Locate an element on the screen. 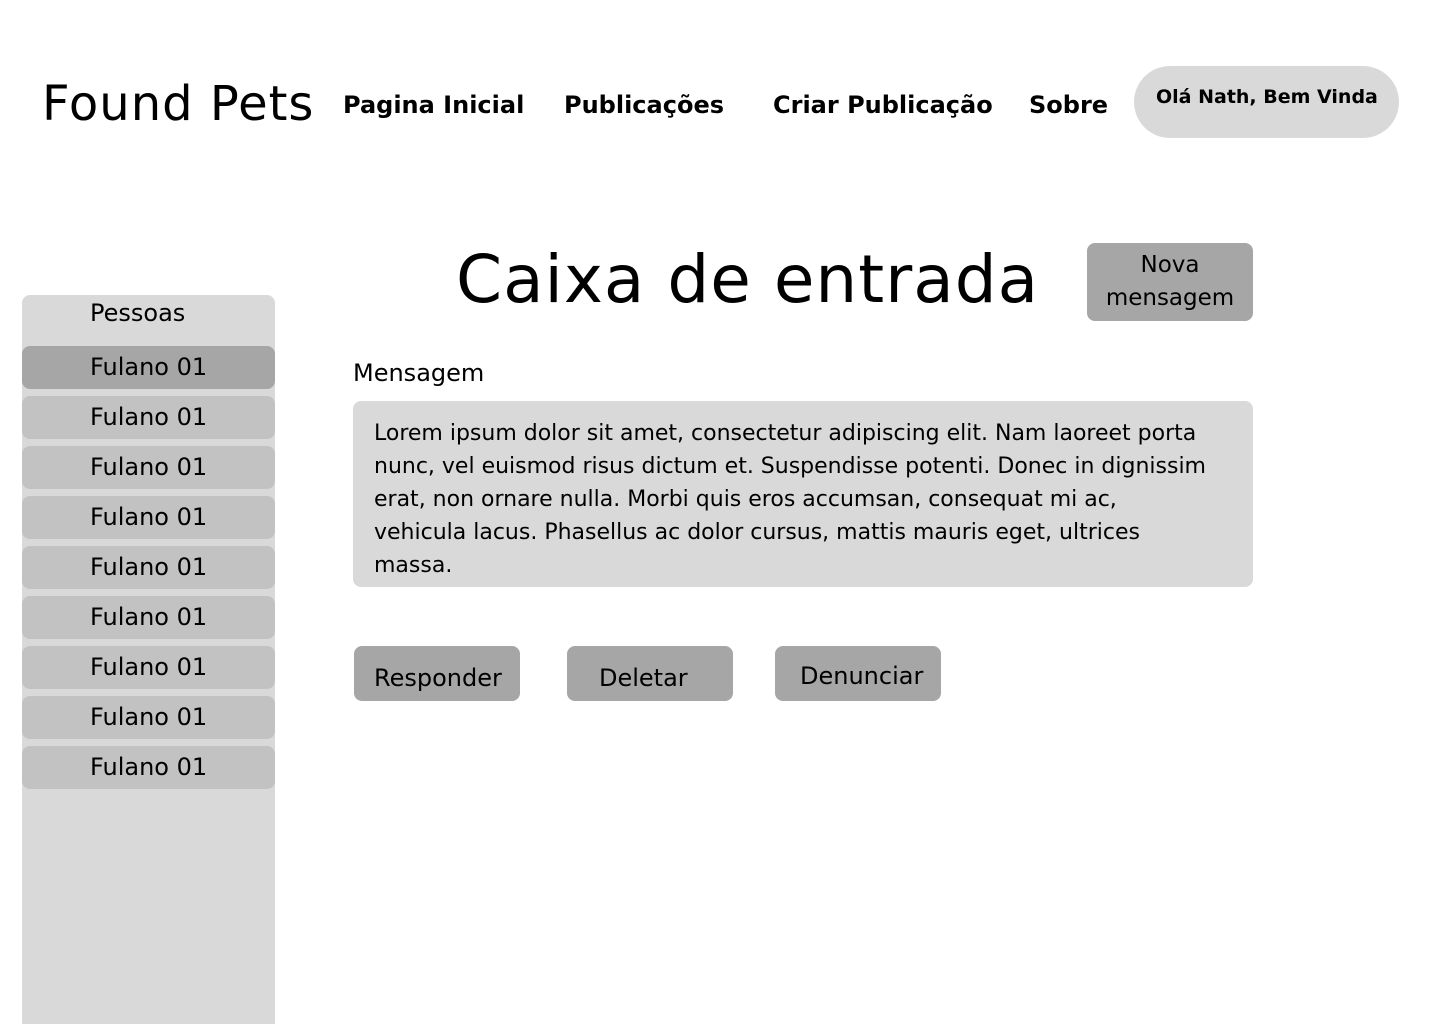 The width and height of the screenshot is (1440, 1024). app-logo: Found Pets is located at coordinates (178, 104).